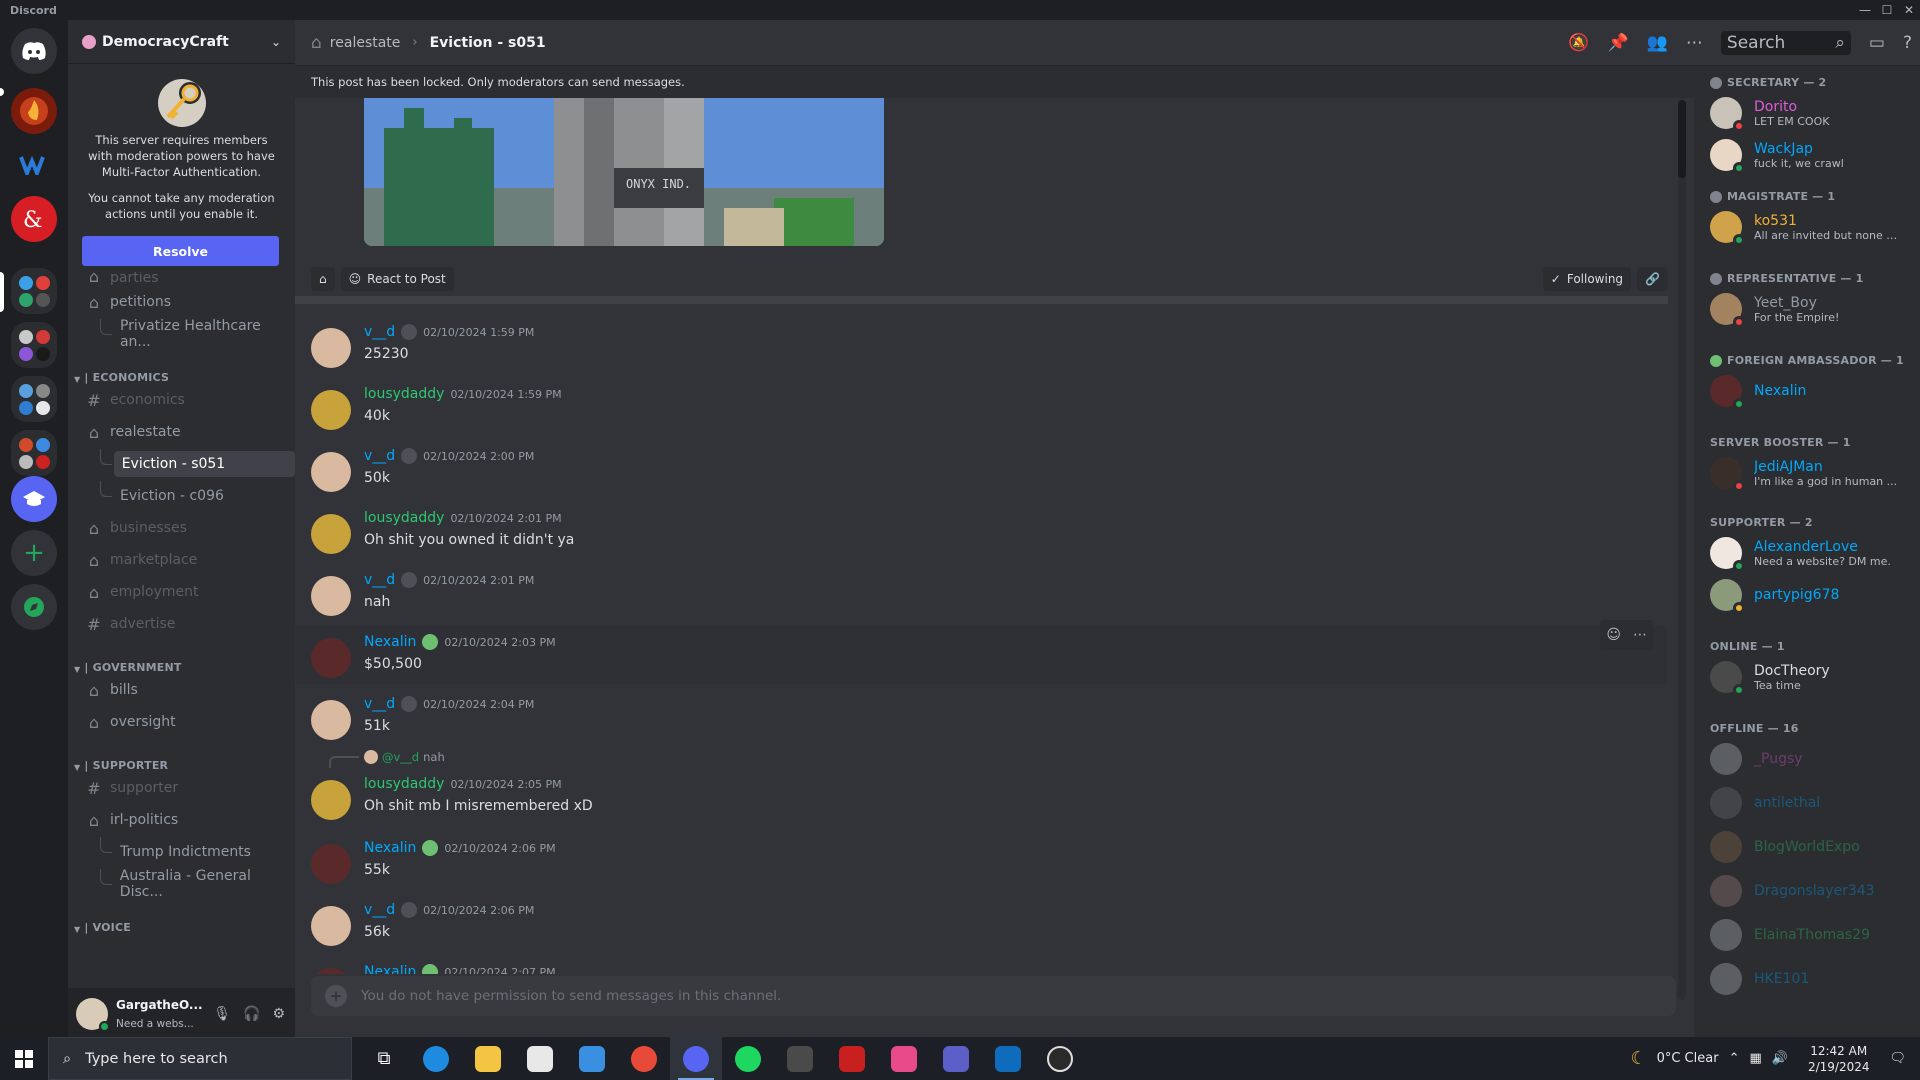 The height and width of the screenshot is (1080, 1920). Describe the element at coordinates (956, 1058) in the screenshot. I see `teams-icon` at that location.